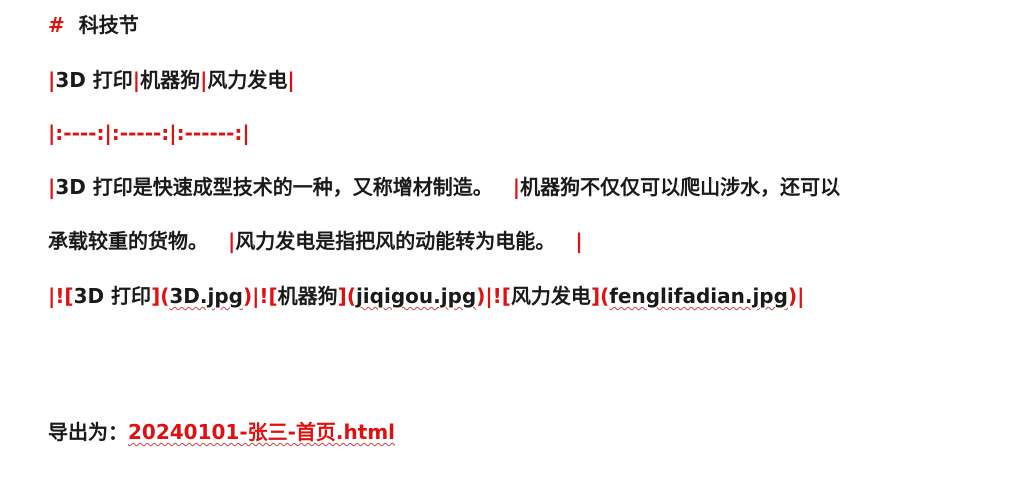 The height and width of the screenshot is (483, 1018). I want to click on heading-line: # 科技节, so click(93, 25).